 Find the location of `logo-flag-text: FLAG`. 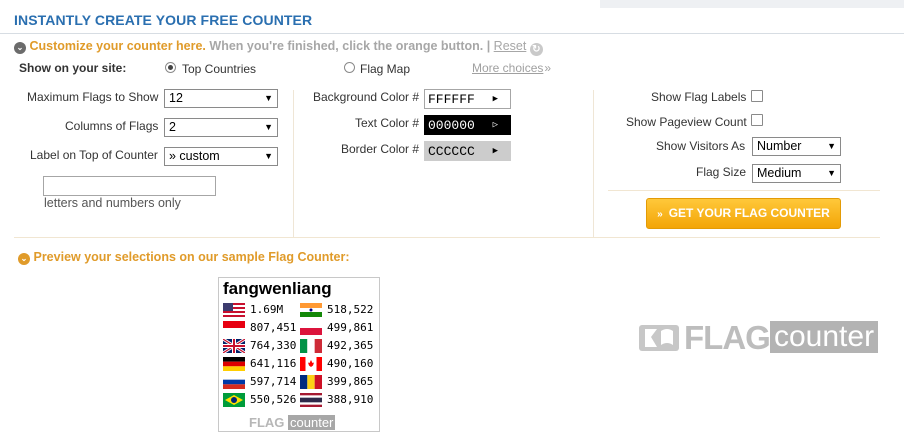

logo-flag-text: FLAG is located at coordinates (727, 337).